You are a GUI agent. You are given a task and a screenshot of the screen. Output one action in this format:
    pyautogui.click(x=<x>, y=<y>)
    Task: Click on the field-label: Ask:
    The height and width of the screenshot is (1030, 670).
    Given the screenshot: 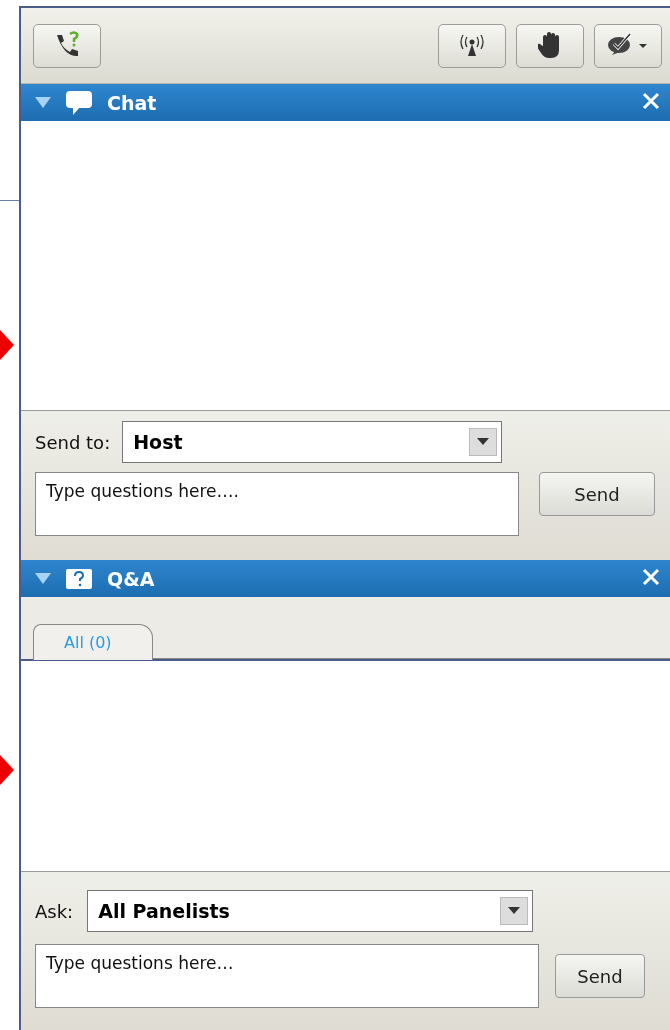 What is the action you would take?
    pyautogui.click(x=54, y=911)
    